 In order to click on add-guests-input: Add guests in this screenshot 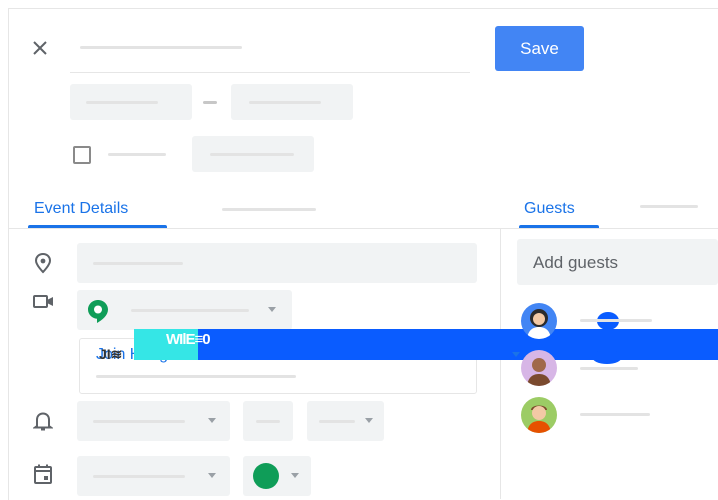, I will do `click(617, 262)`.